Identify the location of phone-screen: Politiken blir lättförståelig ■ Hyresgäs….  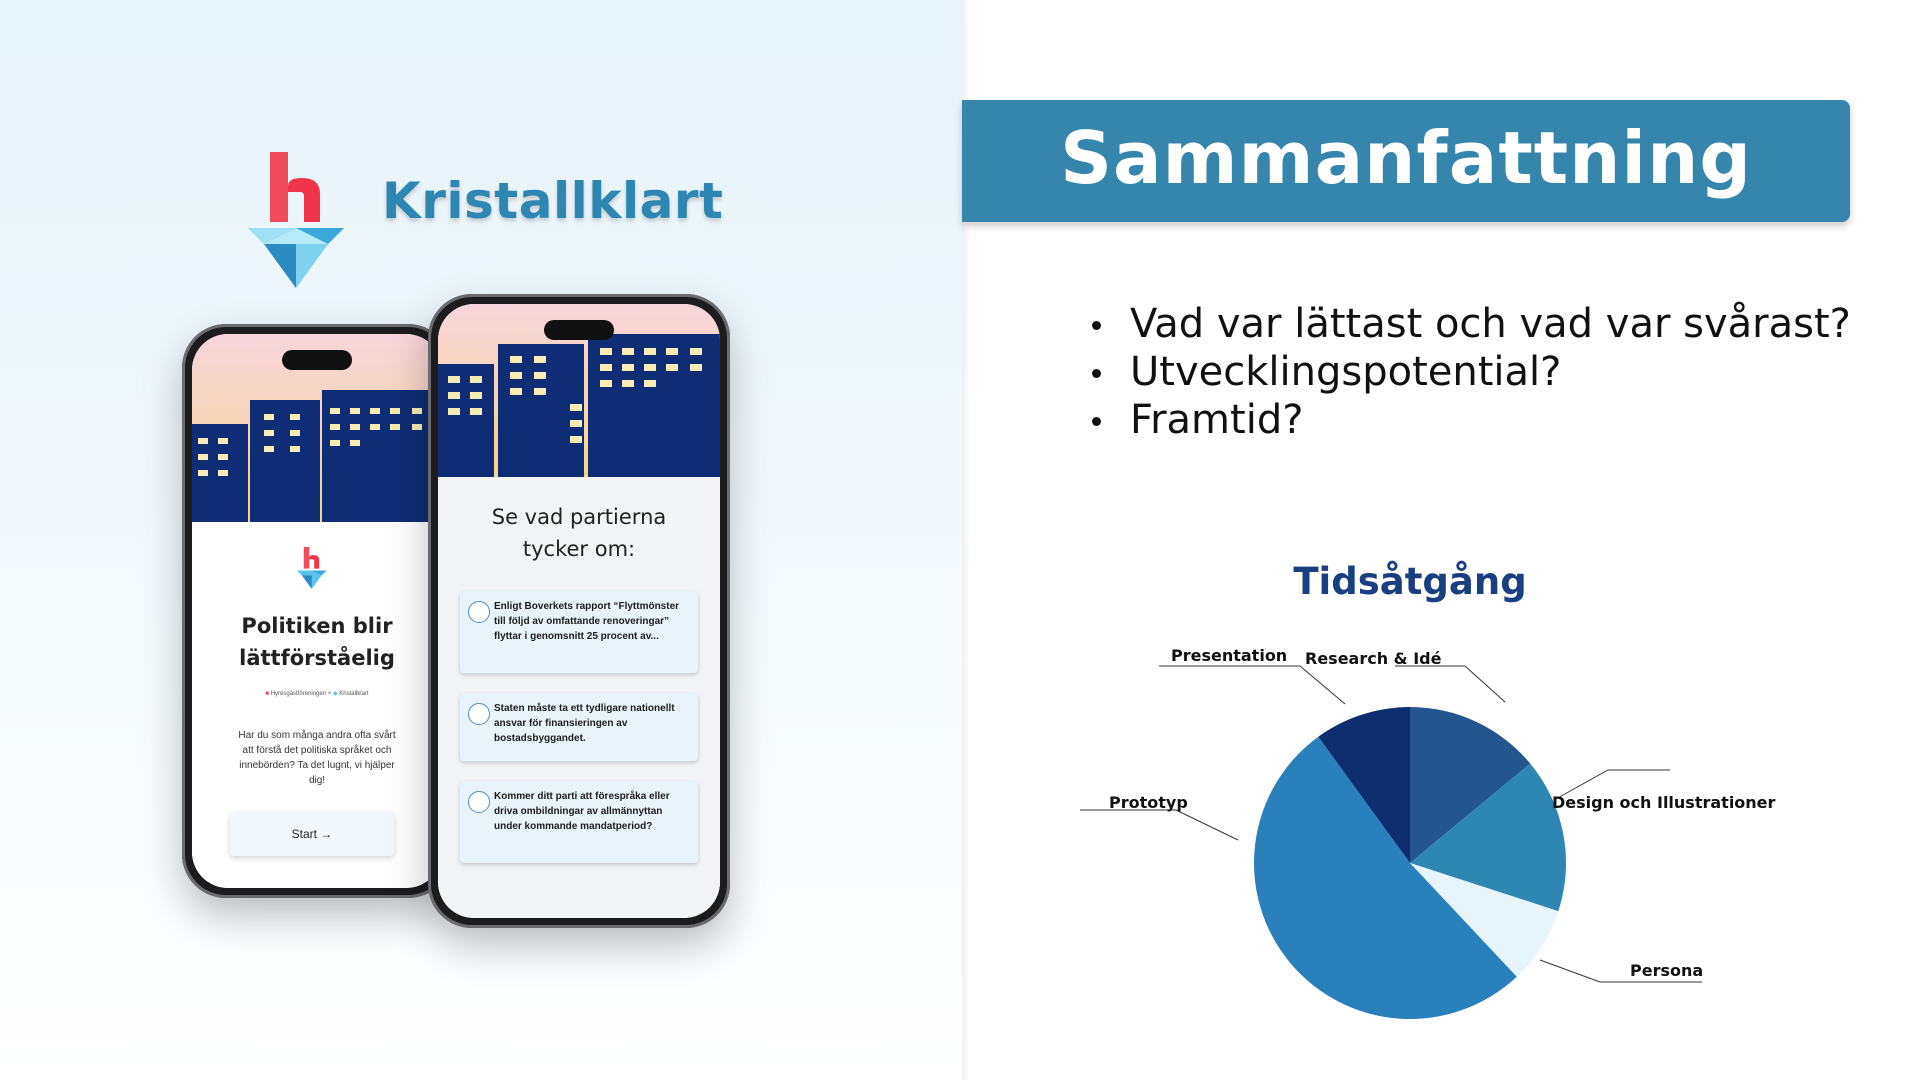
(317, 611).